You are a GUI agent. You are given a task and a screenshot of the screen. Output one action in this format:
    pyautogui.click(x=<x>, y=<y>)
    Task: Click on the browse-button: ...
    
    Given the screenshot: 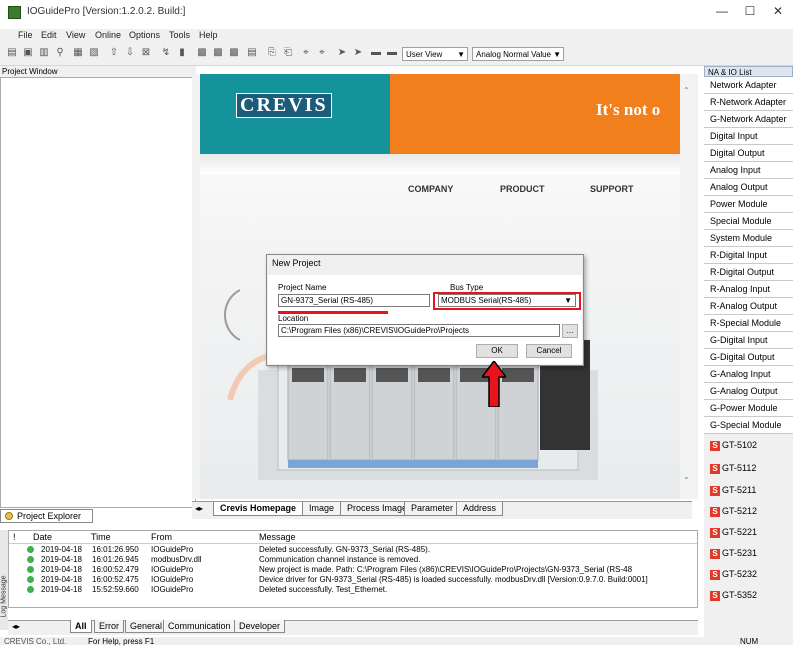 What is the action you would take?
    pyautogui.click(x=570, y=331)
    